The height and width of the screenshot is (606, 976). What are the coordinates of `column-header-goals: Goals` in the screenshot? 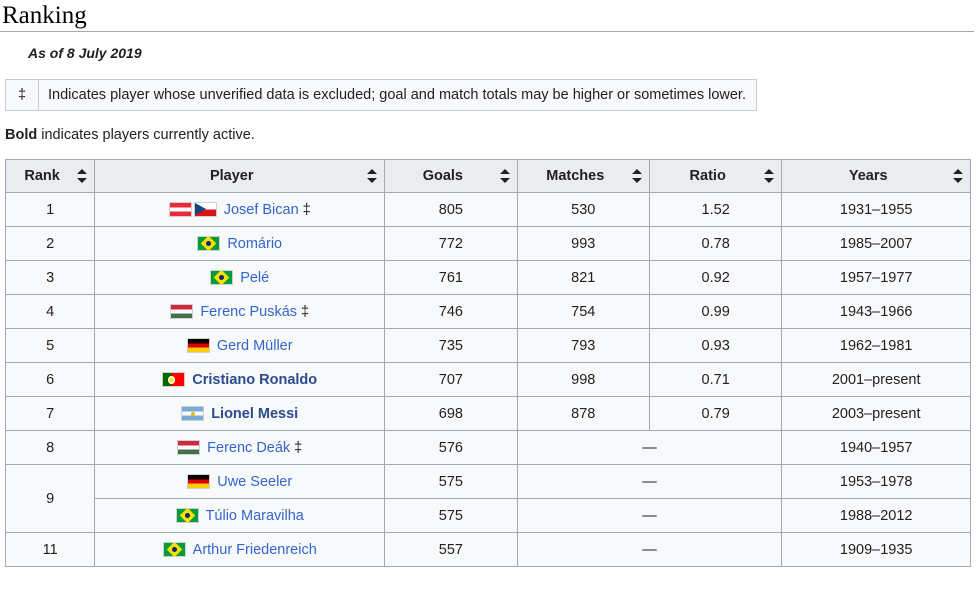 It's located at (451, 176).